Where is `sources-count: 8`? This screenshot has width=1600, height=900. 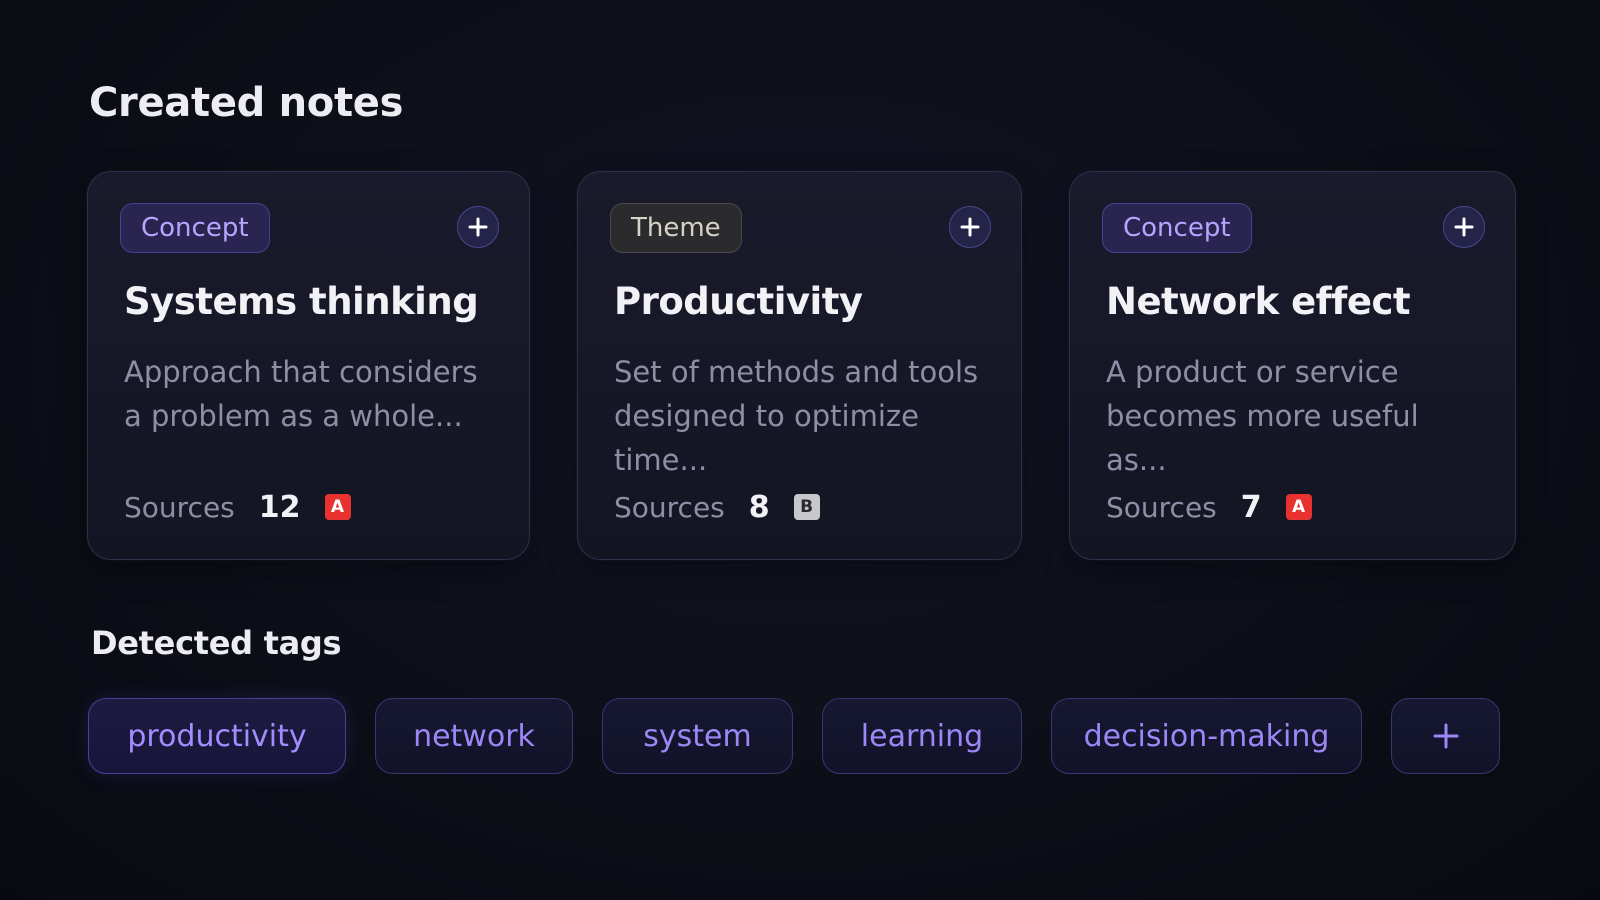 sources-count: 8 is located at coordinates (759, 507).